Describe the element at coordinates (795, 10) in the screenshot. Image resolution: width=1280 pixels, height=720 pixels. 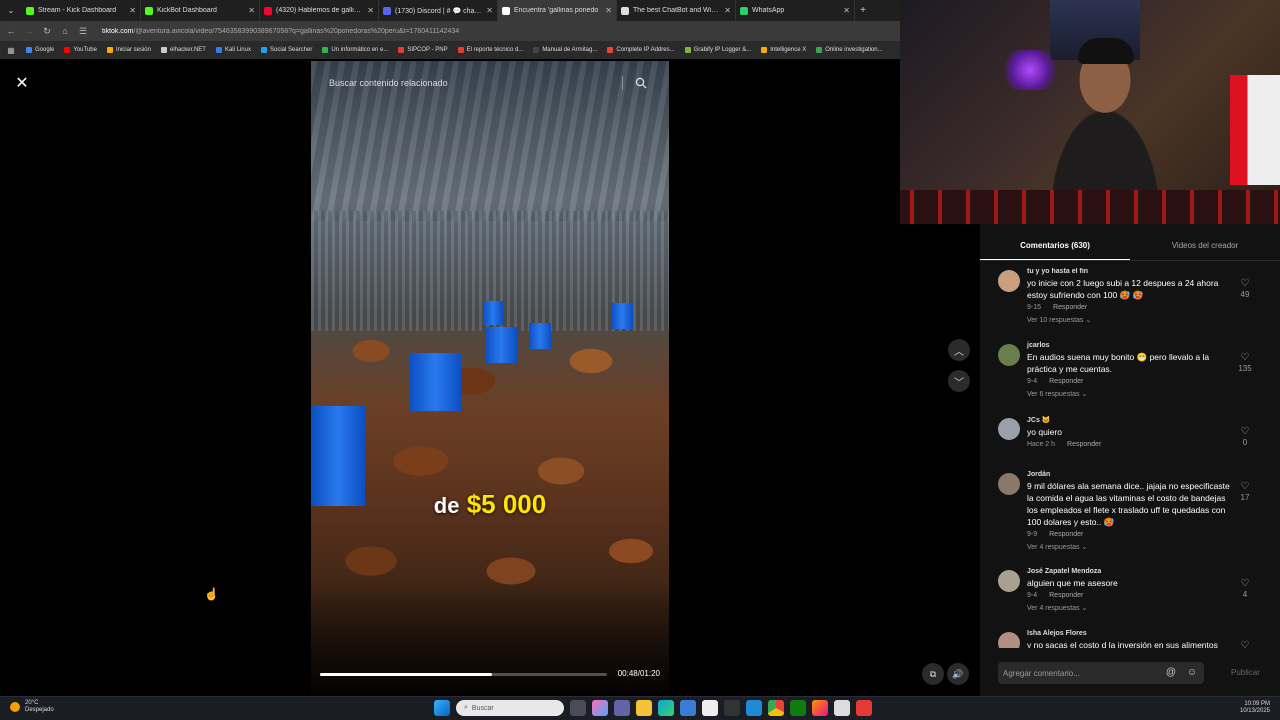
I see `browser-tab: WhatsApp ✕` at that location.